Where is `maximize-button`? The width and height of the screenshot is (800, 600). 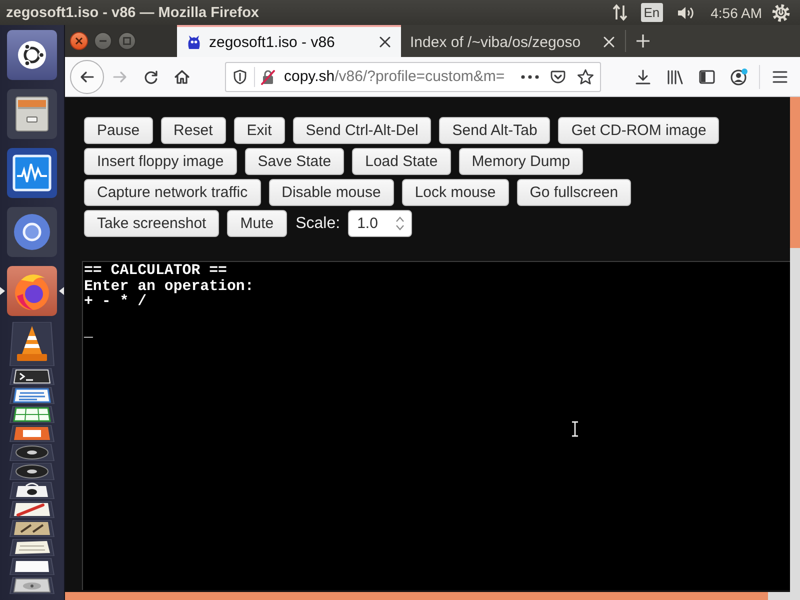 maximize-button is located at coordinates (127, 41).